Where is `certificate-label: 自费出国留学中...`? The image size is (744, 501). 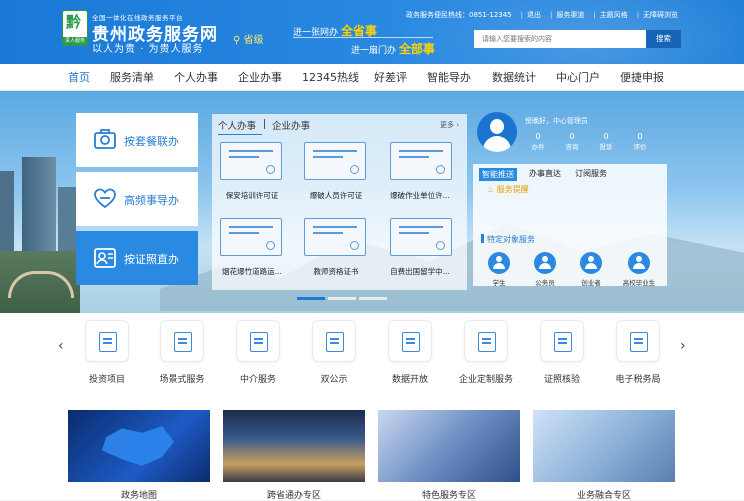
certificate-label: 自费出国留学中... is located at coordinates (420, 271).